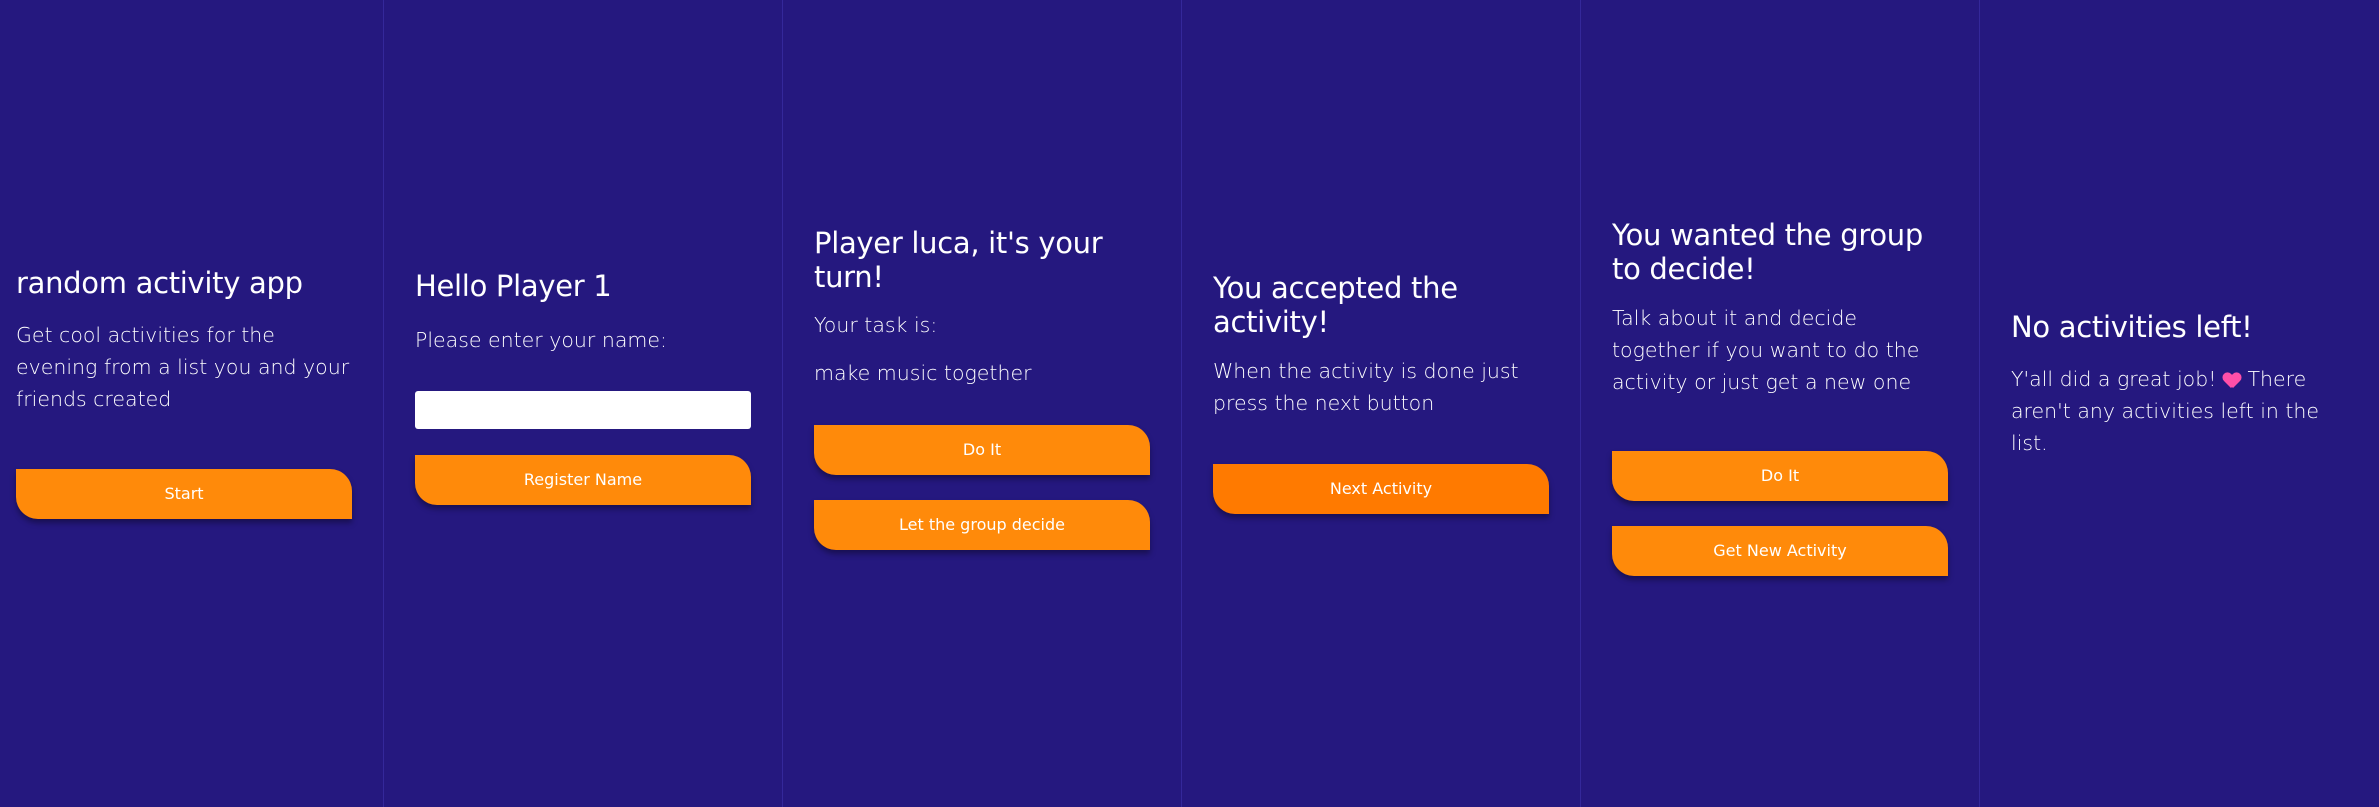 The image size is (2379, 807). I want to click on great-job-text: Y'all did a great job!, so click(2114, 379).